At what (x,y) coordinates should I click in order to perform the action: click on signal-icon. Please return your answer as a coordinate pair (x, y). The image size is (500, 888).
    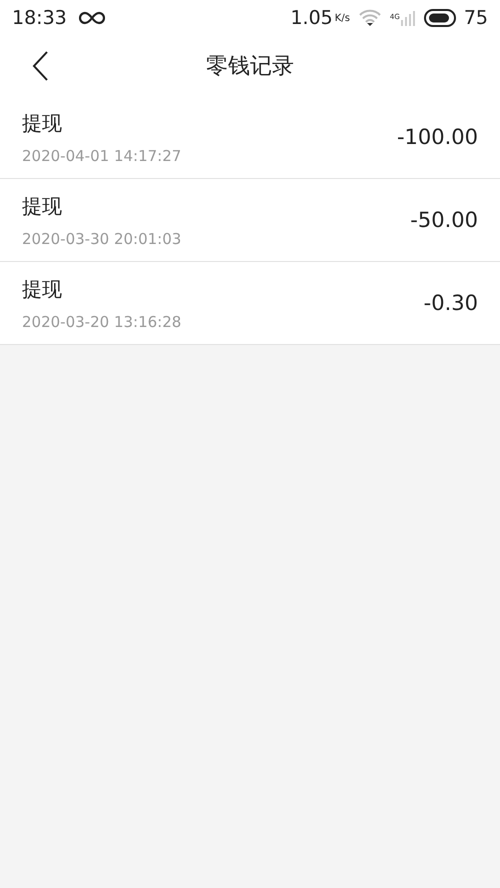
    Looking at the image, I should click on (408, 18).